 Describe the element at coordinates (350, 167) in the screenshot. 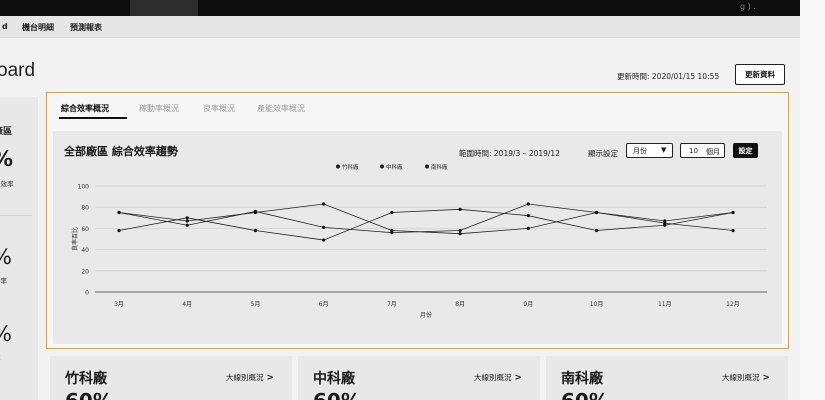

I see `legend-entry: 竹科廠` at that location.